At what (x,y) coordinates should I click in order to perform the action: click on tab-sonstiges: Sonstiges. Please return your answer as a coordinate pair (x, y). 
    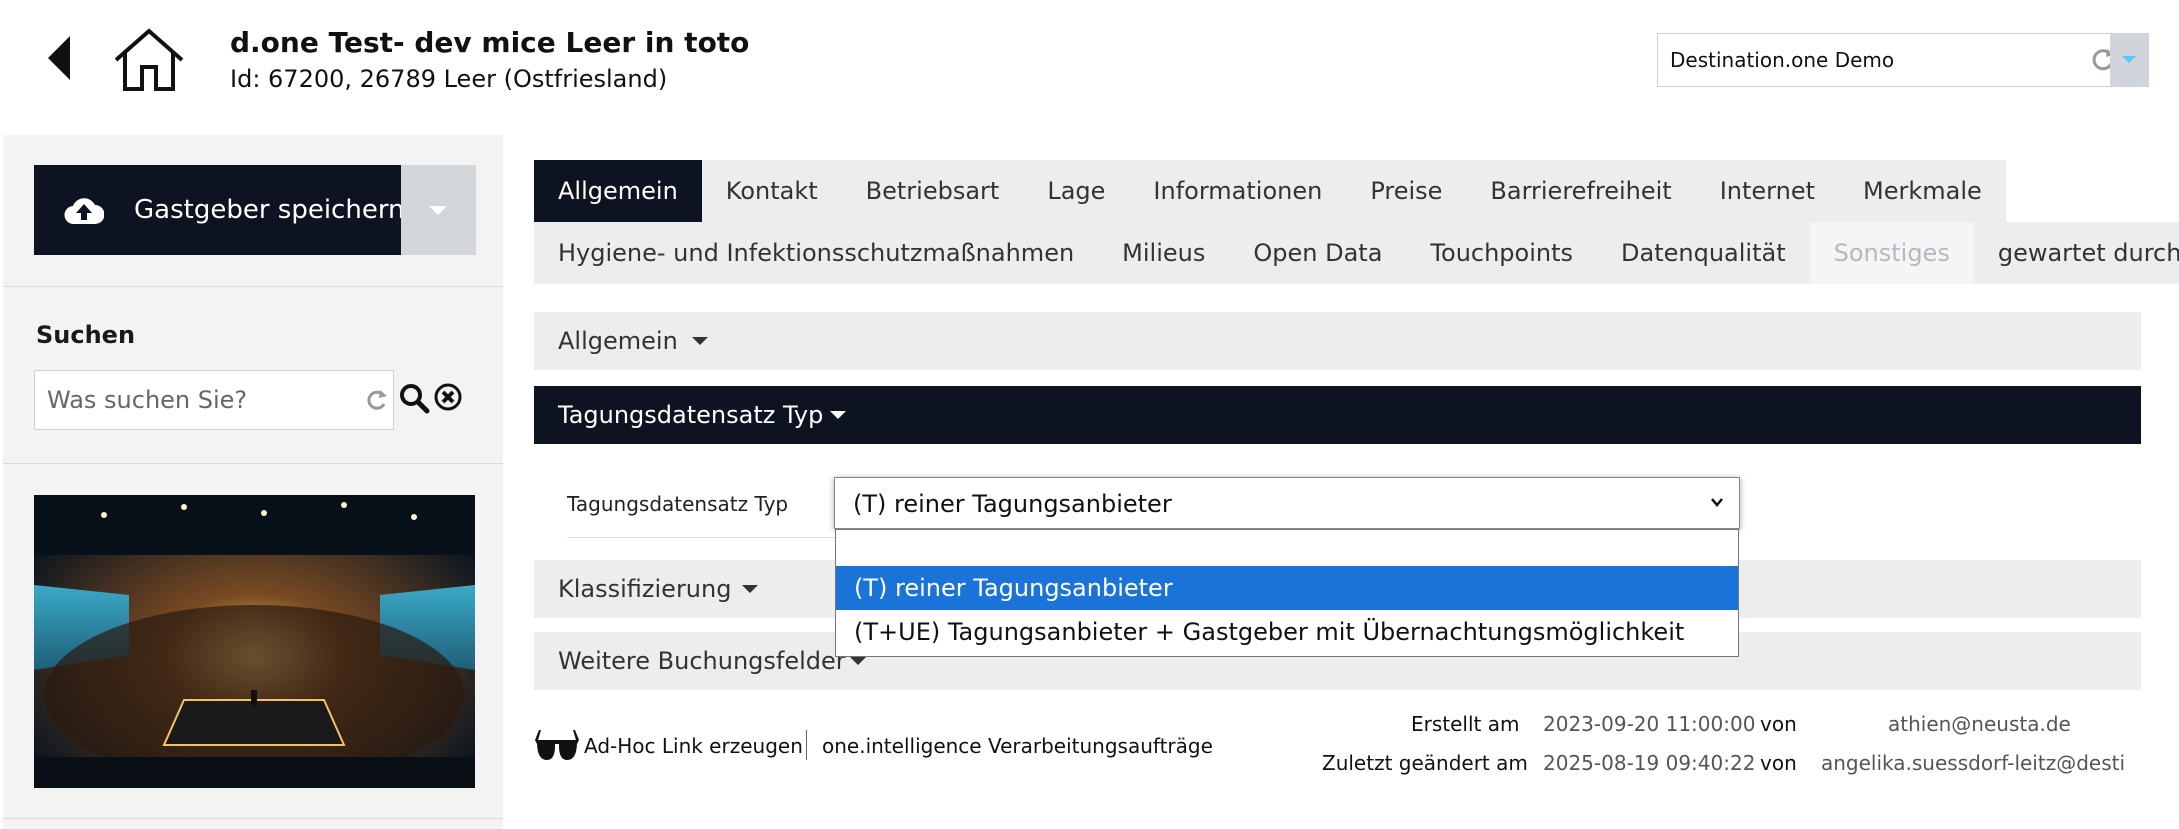
    Looking at the image, I should click on (1891, 253).